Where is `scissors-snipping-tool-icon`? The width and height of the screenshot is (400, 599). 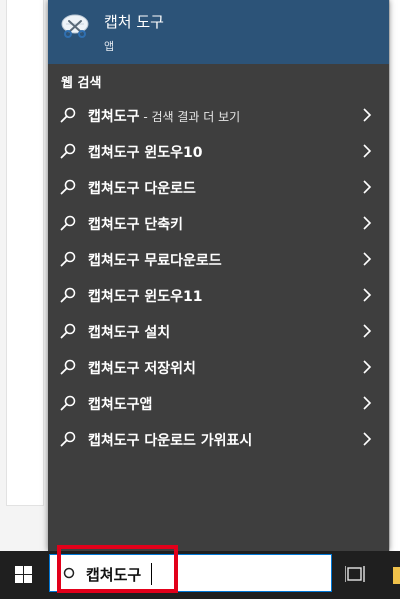
scissors-snipping-tool-icon is located at coordinates (75, 26).